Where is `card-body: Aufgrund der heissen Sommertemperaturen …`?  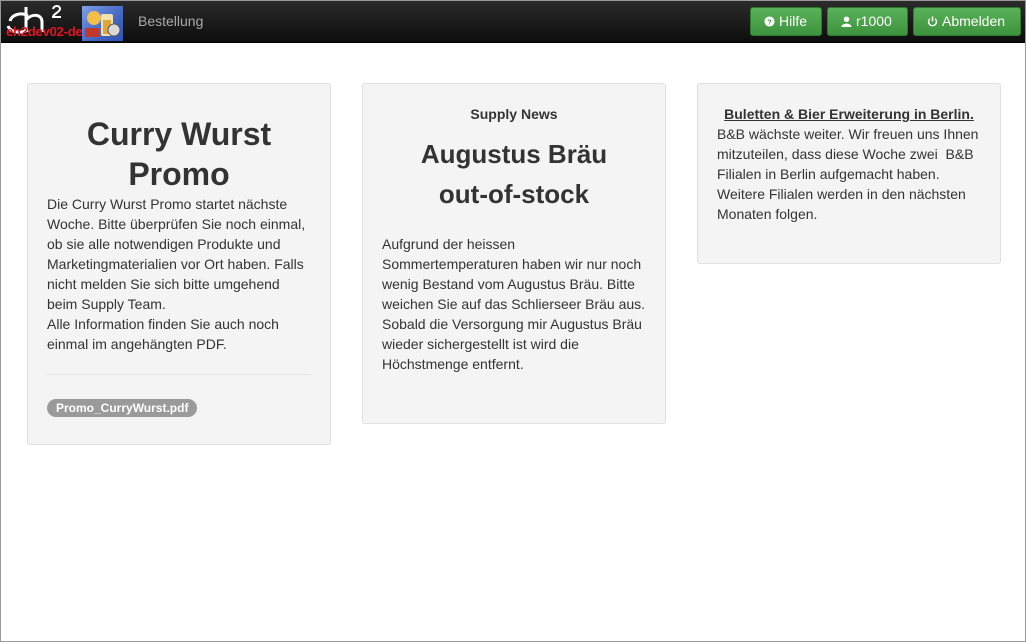 card-body: Aufgrund der heissen Sommertemperaturen … is located at coordinates (514, 304).